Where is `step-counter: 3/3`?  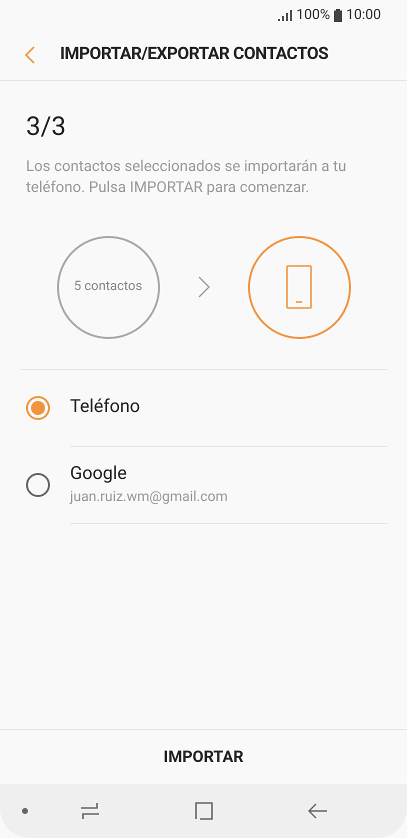
step-counter: 3/3 is located at coordinates (46, 127).